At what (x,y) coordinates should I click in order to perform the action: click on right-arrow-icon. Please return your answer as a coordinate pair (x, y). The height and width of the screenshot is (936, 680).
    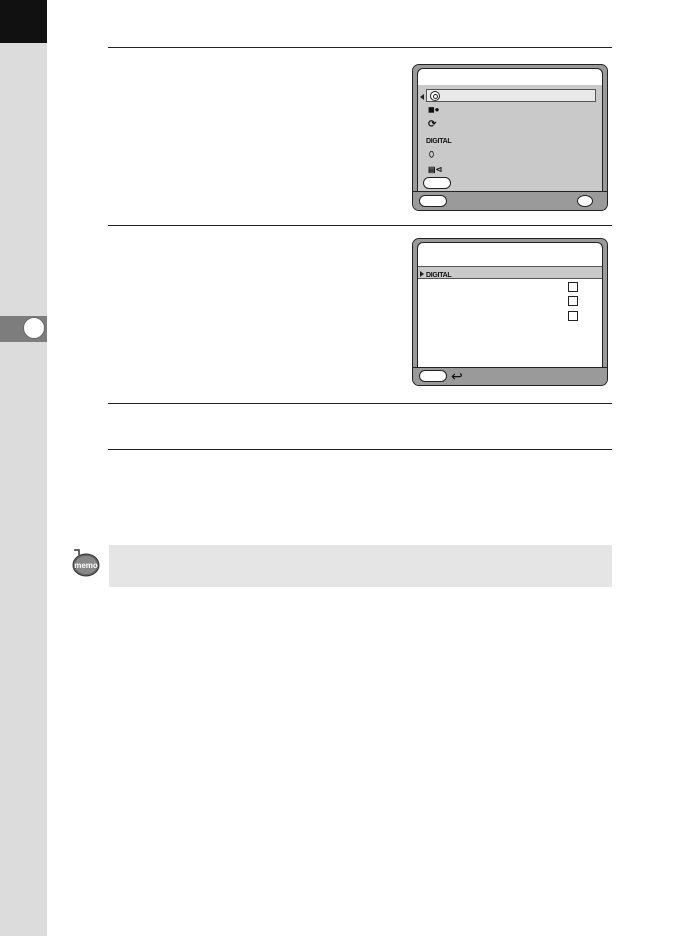
    Looking at the image, I should click on (422, 274).